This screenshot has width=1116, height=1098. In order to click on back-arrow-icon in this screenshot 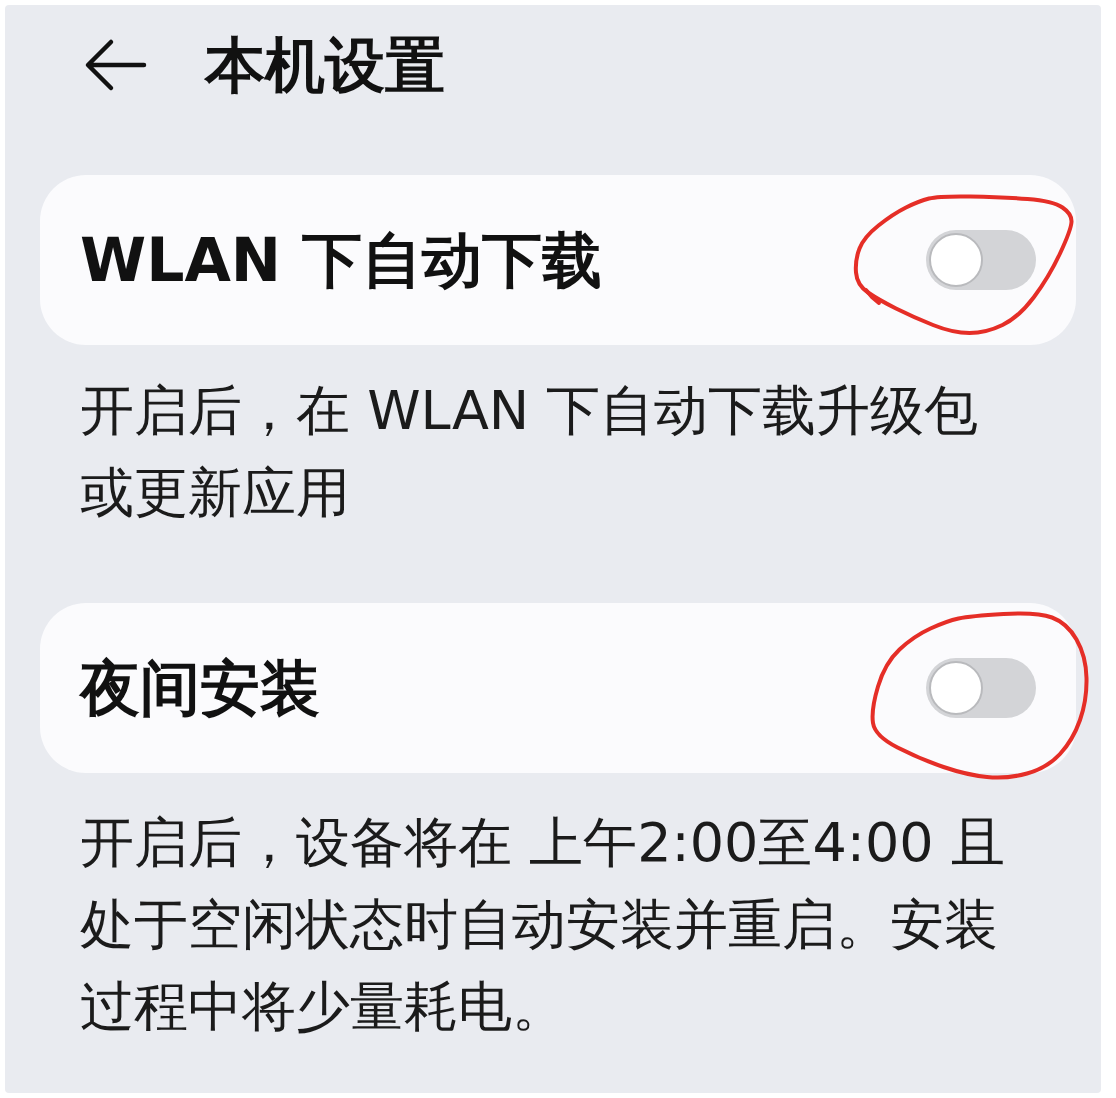, I will do `click(116, 65)`.